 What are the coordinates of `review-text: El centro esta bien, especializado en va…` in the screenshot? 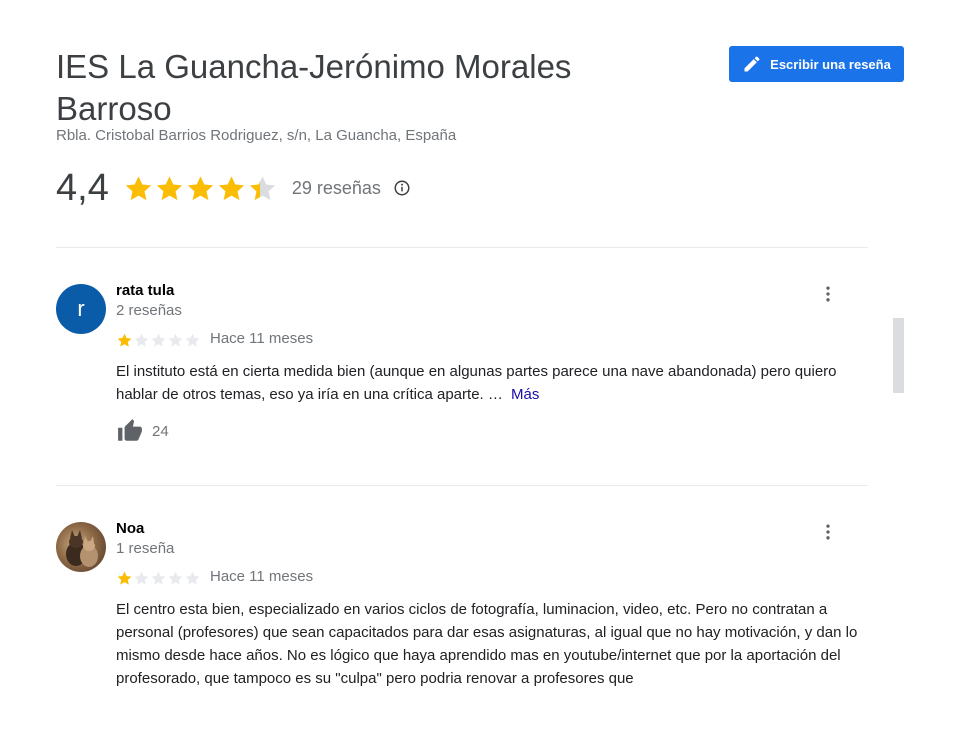 It's located at (487, 644).